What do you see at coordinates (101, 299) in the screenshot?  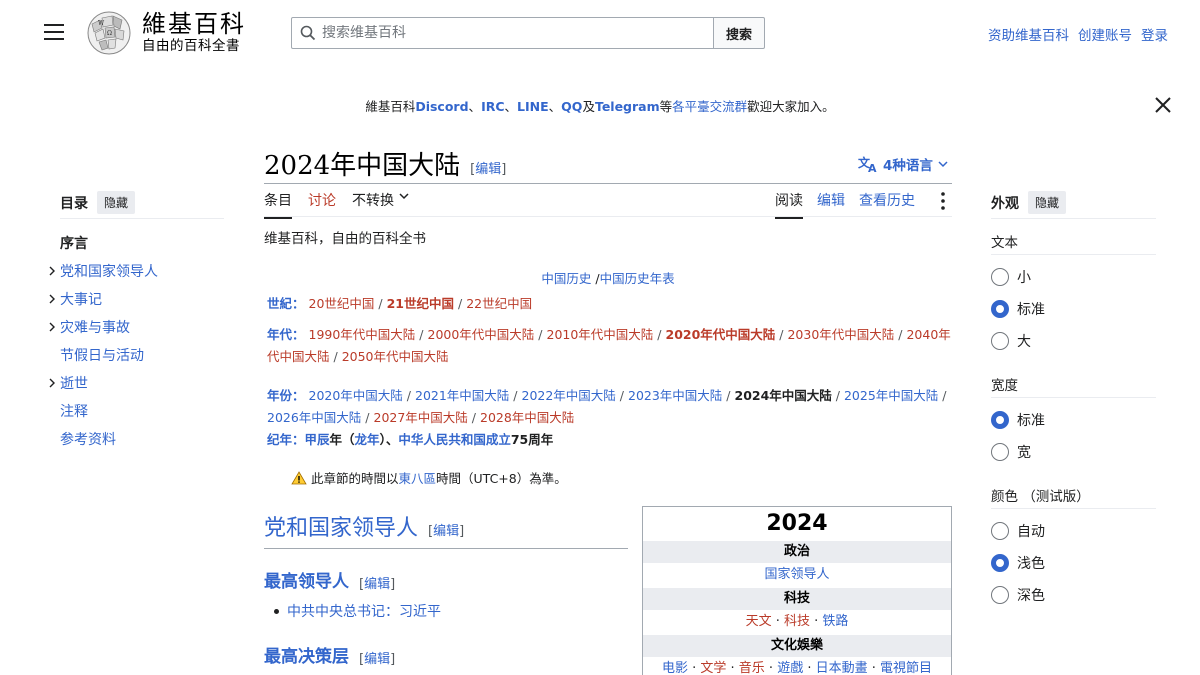 I see `toc-item-events: 大事记` at bounding box center [101, 299].